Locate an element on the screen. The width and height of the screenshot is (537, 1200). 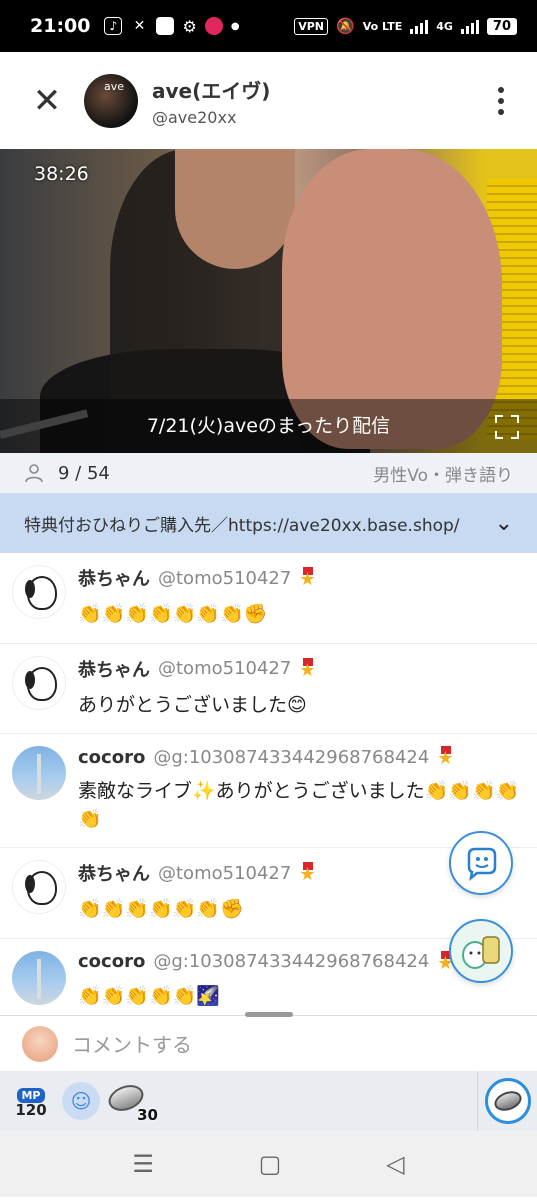
notice-banner: 特典付おひねりご購入先／https://ave20xx.base.shop/ ⌄ is located at coordinates (268, 523).